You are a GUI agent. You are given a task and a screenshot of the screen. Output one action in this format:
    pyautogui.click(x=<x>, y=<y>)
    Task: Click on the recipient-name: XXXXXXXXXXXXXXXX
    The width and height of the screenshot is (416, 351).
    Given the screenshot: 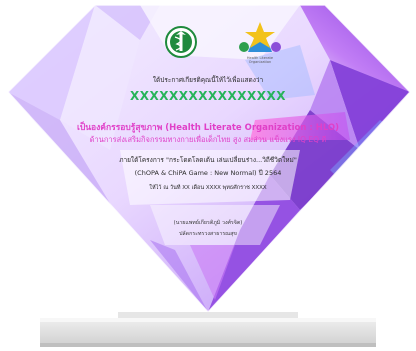 What is the action you would take?
    pyautogui.click(x=208, y=96)
    